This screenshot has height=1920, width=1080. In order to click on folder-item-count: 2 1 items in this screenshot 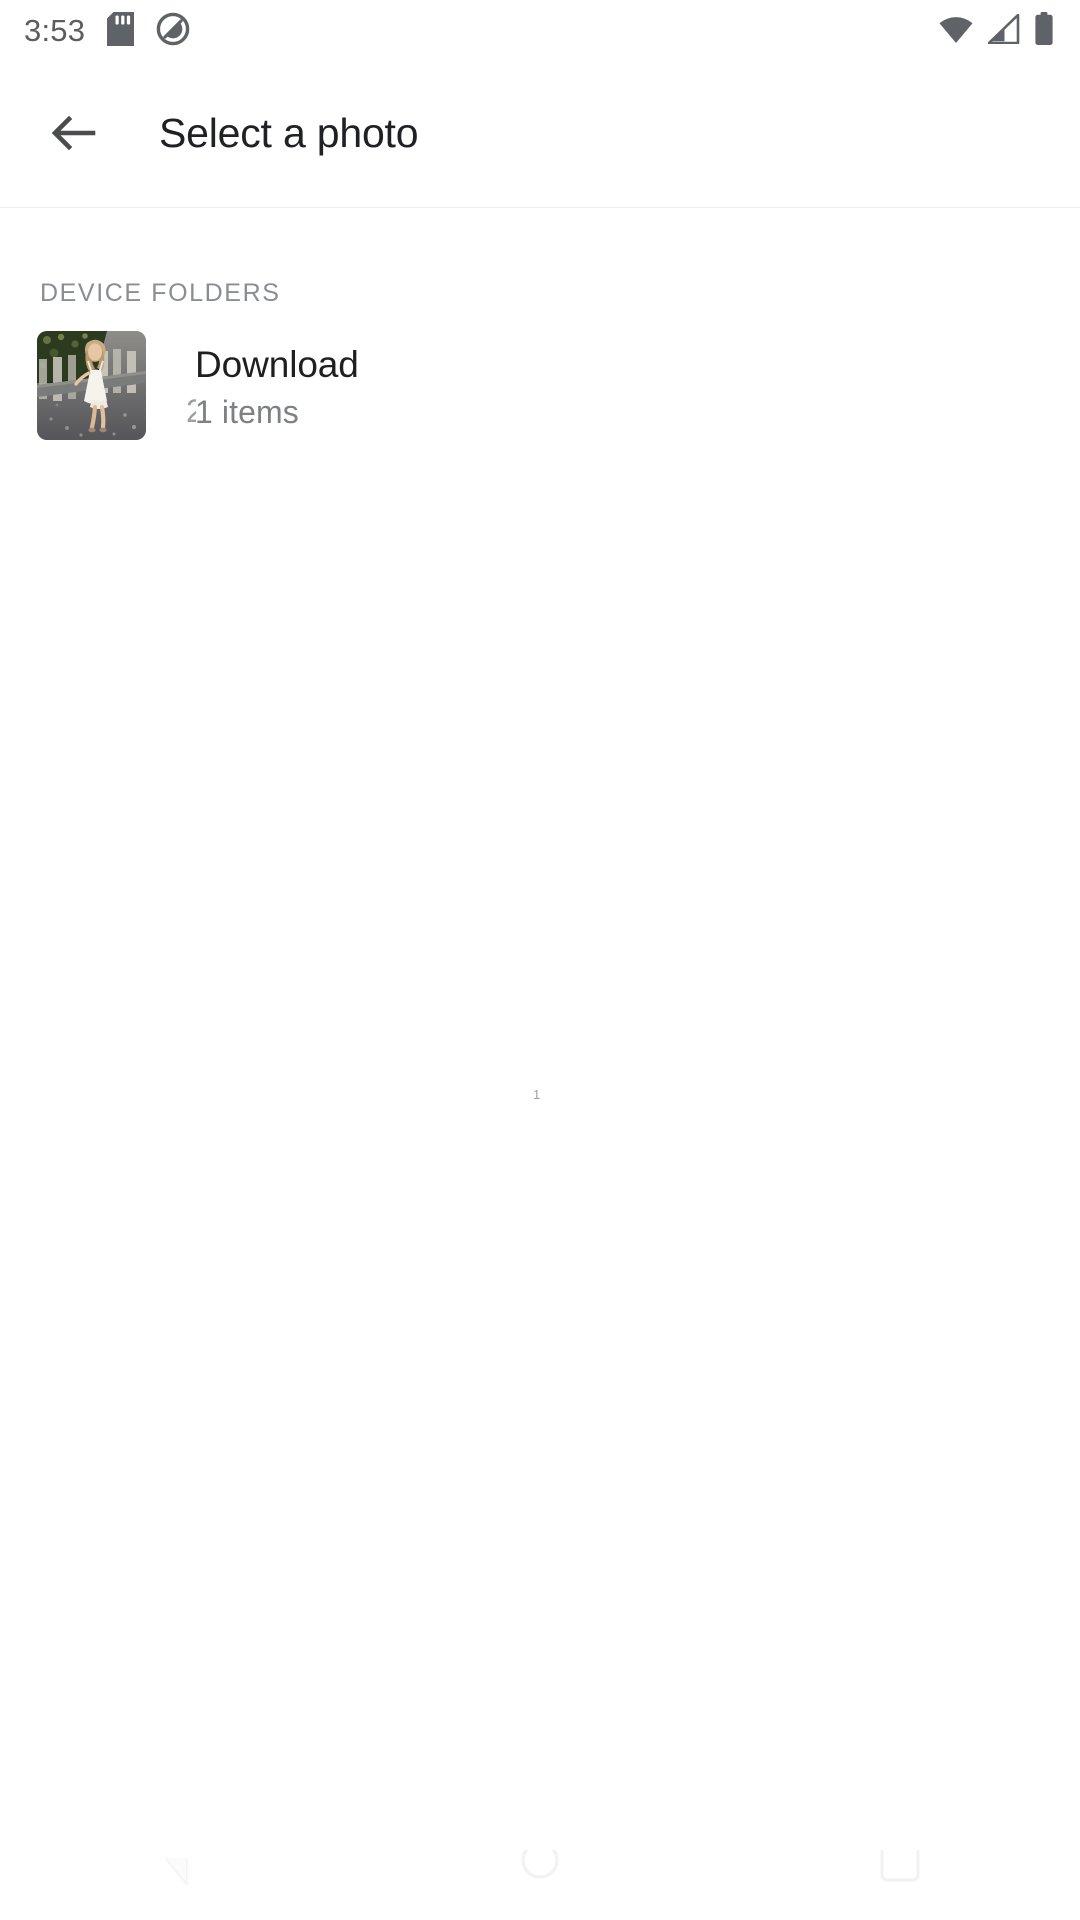, I will do `click(272, 411)`.